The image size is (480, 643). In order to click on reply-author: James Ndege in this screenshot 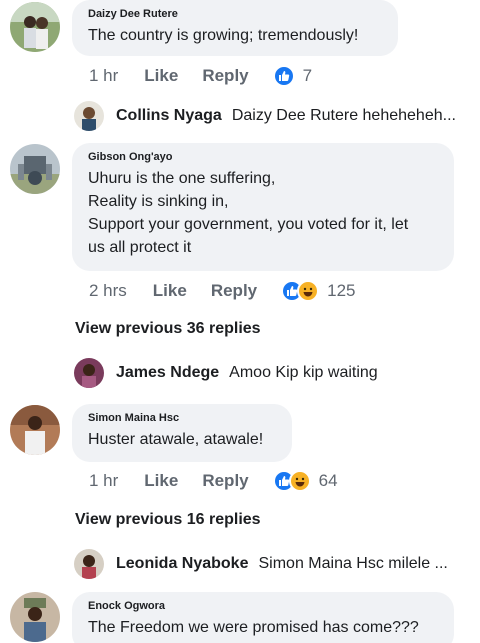, I will do `click(167, 373)`.